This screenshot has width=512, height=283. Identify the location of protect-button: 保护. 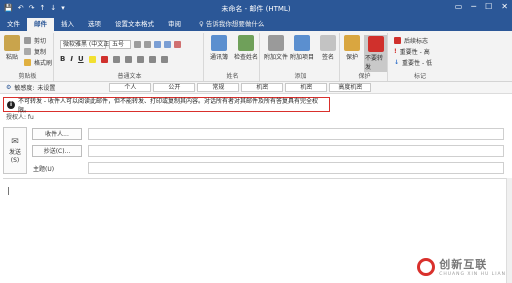
(352, 48).